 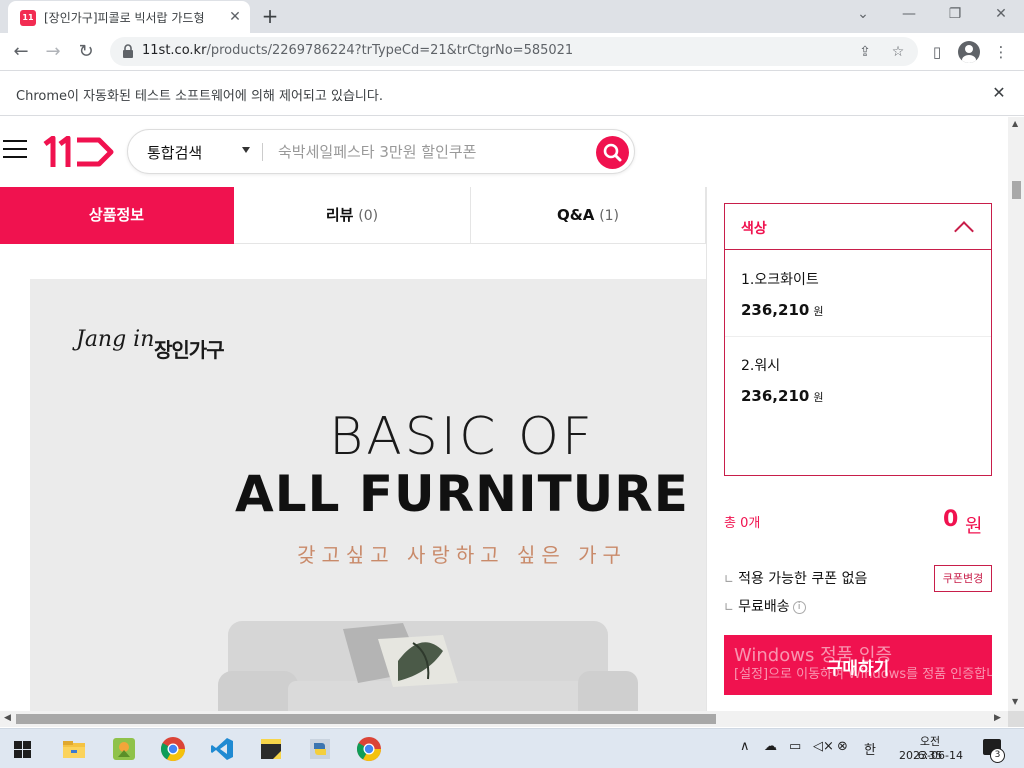 I want to click on color-option-box: 색상 1.오크화이트 236,210 원 2.워시 236,210 원, so click(x=858, y=339).